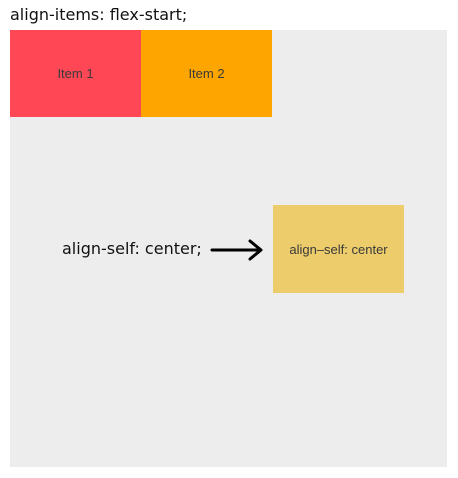 This screenshot has width=458, height=478. I want to click on flex-item-align-self-center: align–self: center, so click(338, 249).